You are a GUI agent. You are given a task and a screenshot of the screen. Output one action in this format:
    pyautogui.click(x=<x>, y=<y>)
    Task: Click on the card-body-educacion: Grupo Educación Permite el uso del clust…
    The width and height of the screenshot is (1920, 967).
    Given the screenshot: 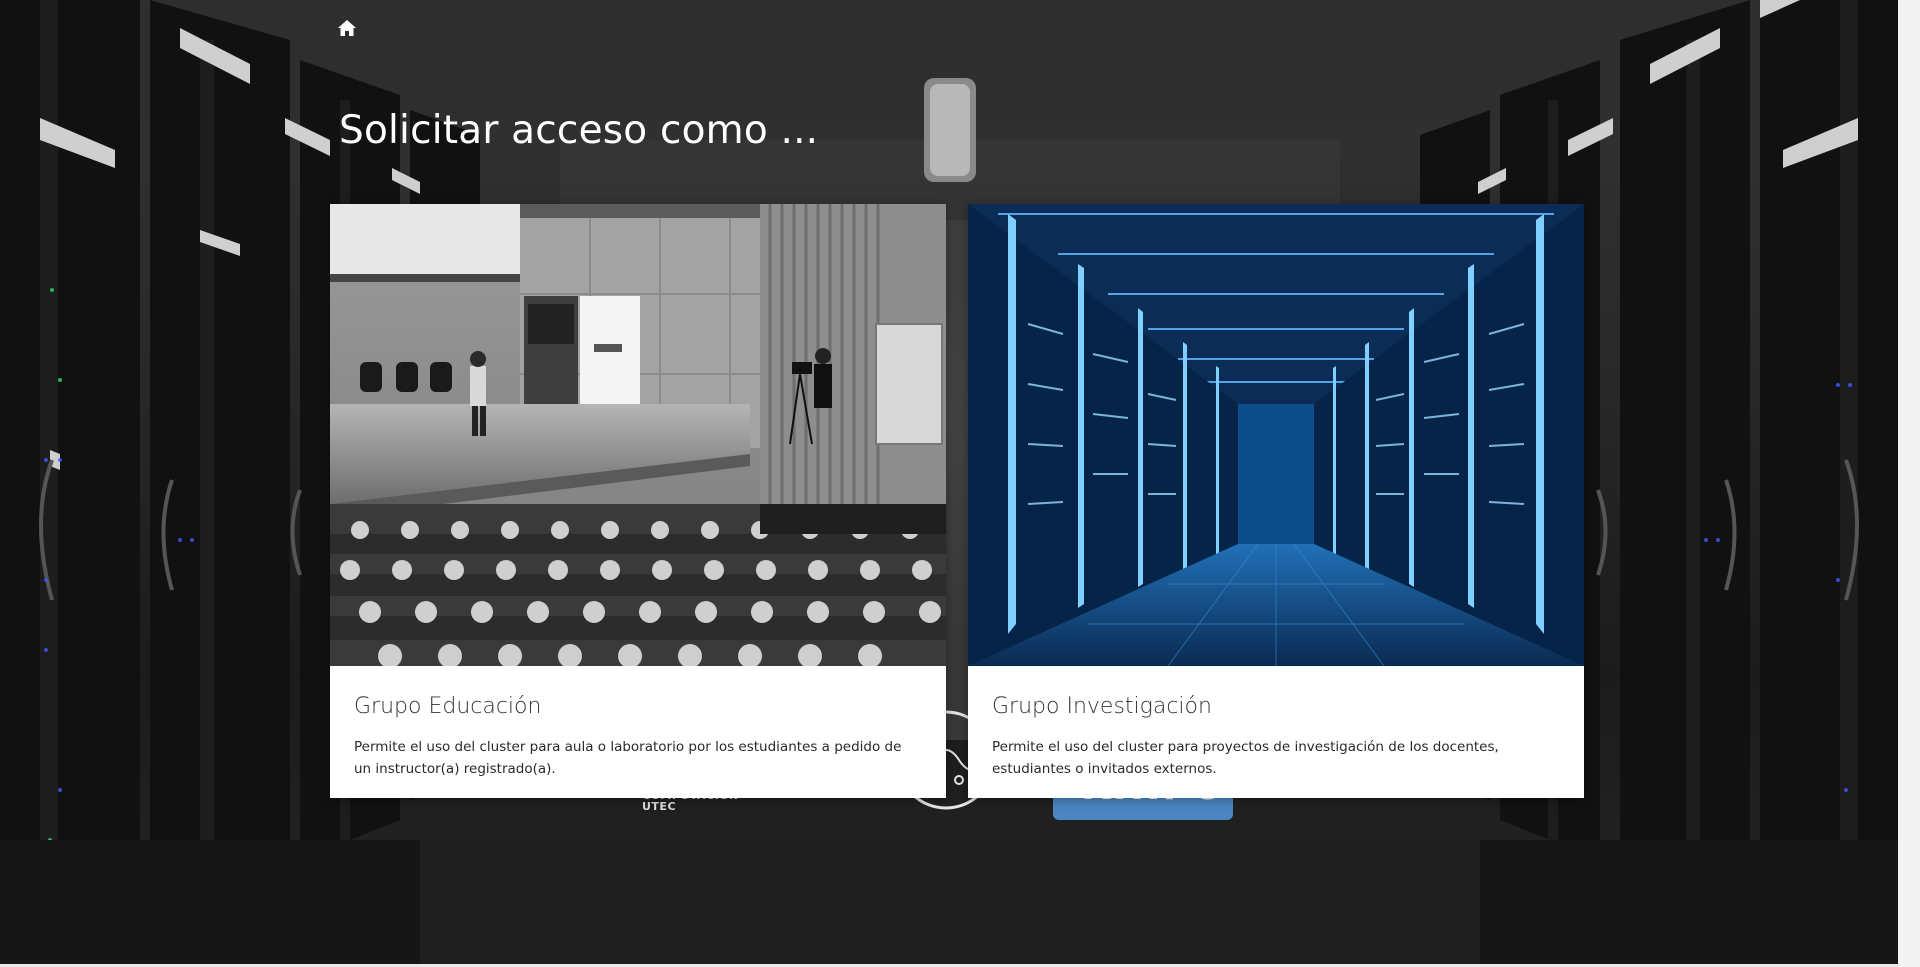 What is the action you would take?
    pyautogui.click(x=638, y=732)
    